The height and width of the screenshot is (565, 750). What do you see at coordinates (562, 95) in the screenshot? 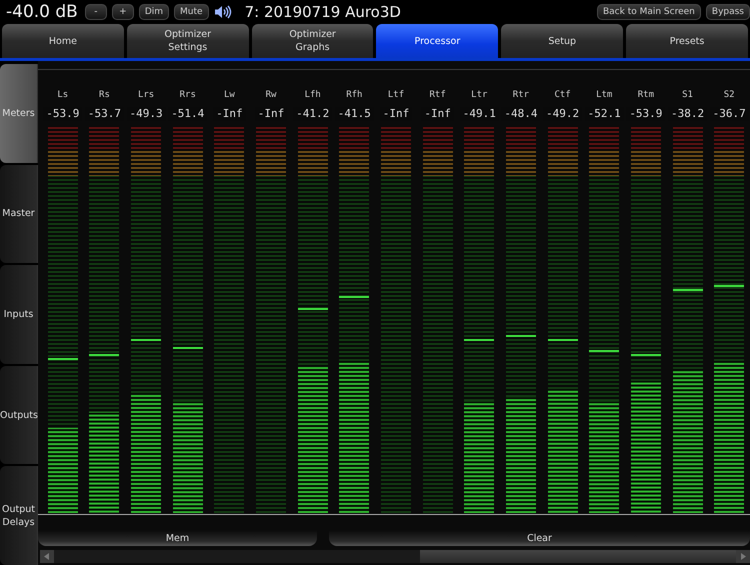
I see `channel-label: Ctf` at bounding box center [562, 95].